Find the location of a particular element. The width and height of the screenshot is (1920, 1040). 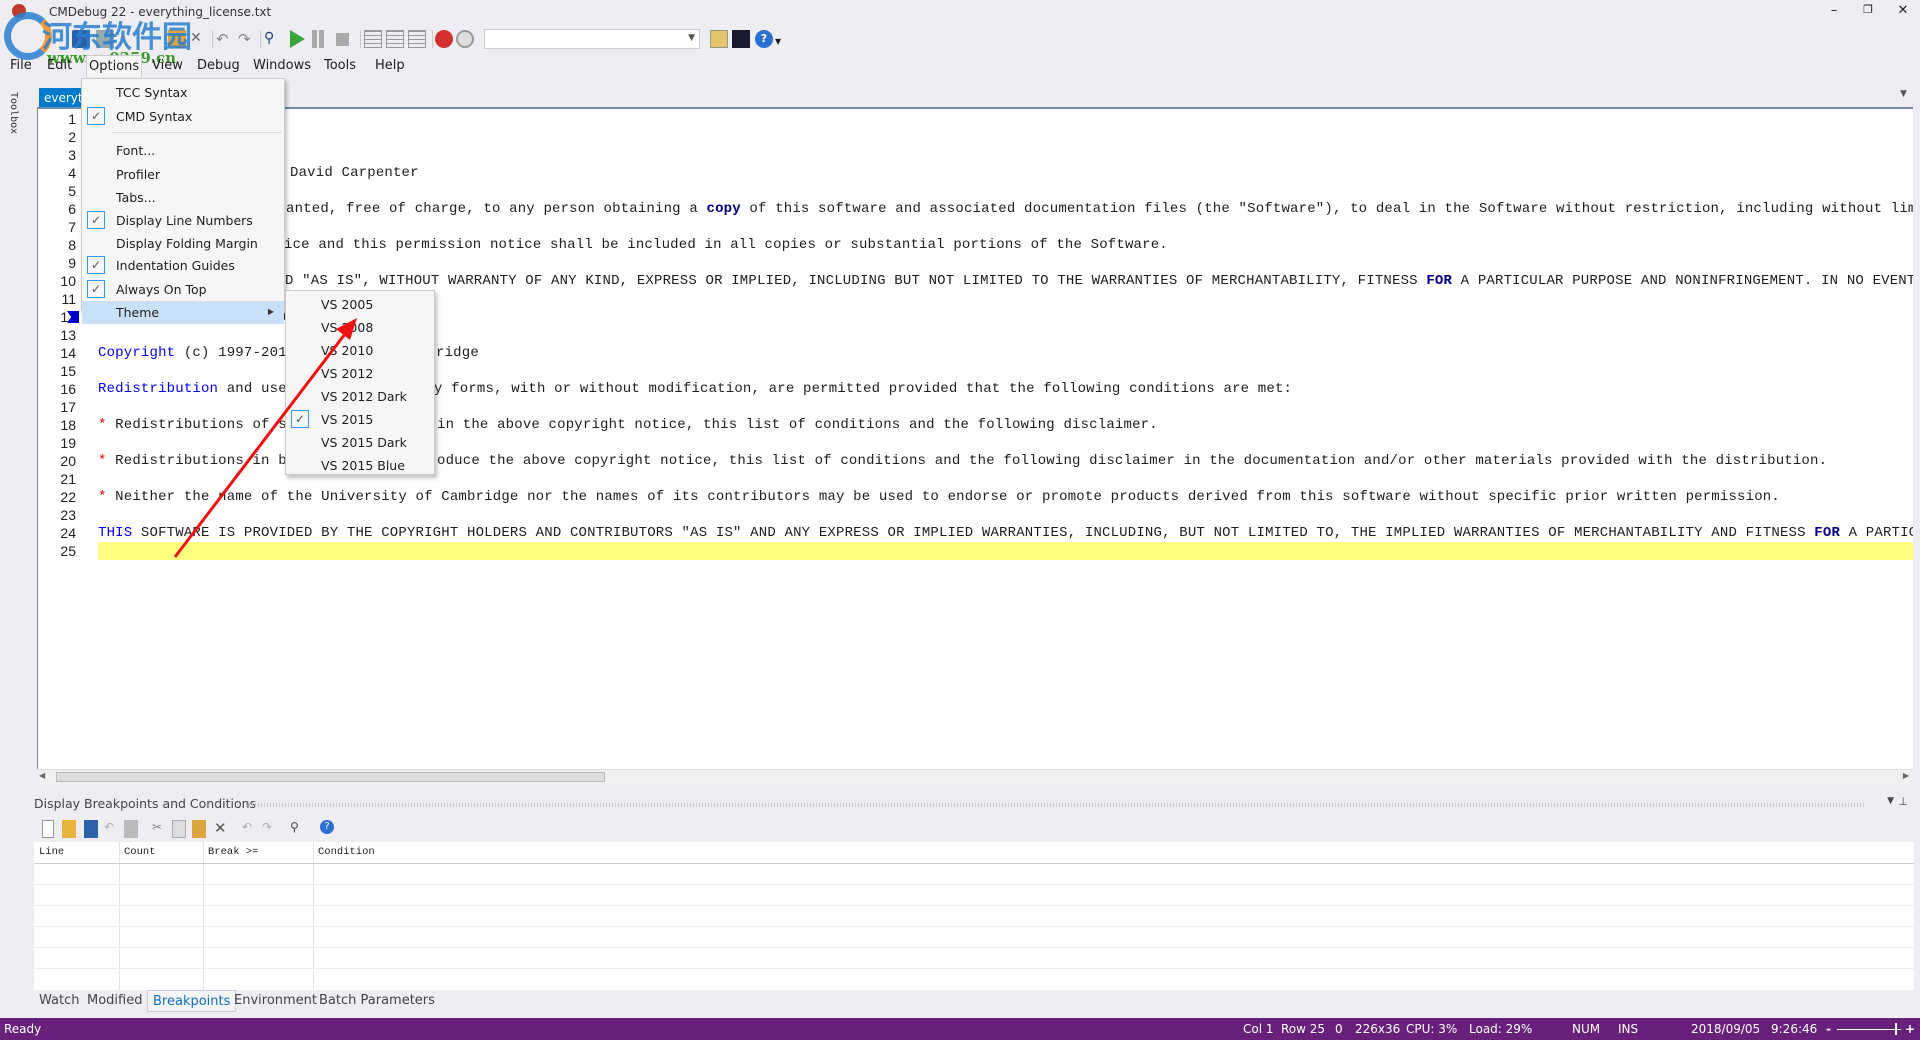

tab-list-chevron-icon: ▼ is located at coordinates (1903, 94).